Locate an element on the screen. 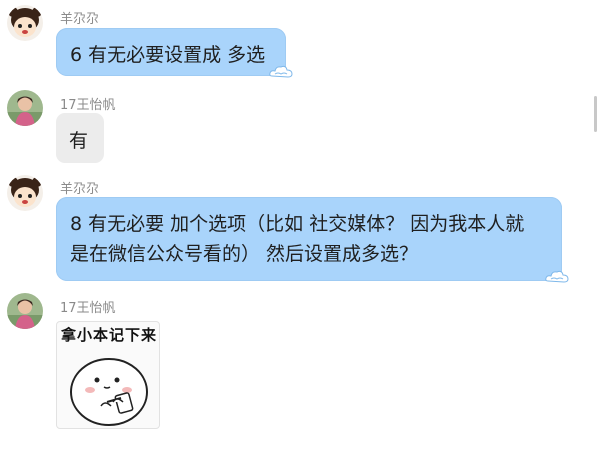 This screenshot has width=600, height=450. message-text: 6 有无必要设置成 多选 is located at coordinates (168, 55).